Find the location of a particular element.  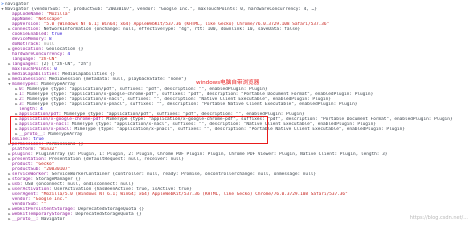

console-line: ▶__proto__: Navigator is located at coordinates (237, 220).